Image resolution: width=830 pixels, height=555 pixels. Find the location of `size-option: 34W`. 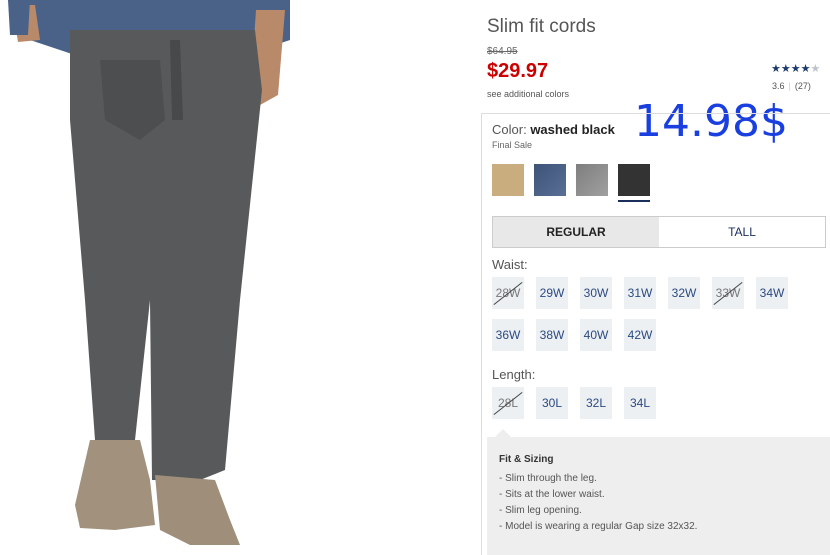

size-option: 34W is located at coordinates (772, 293).